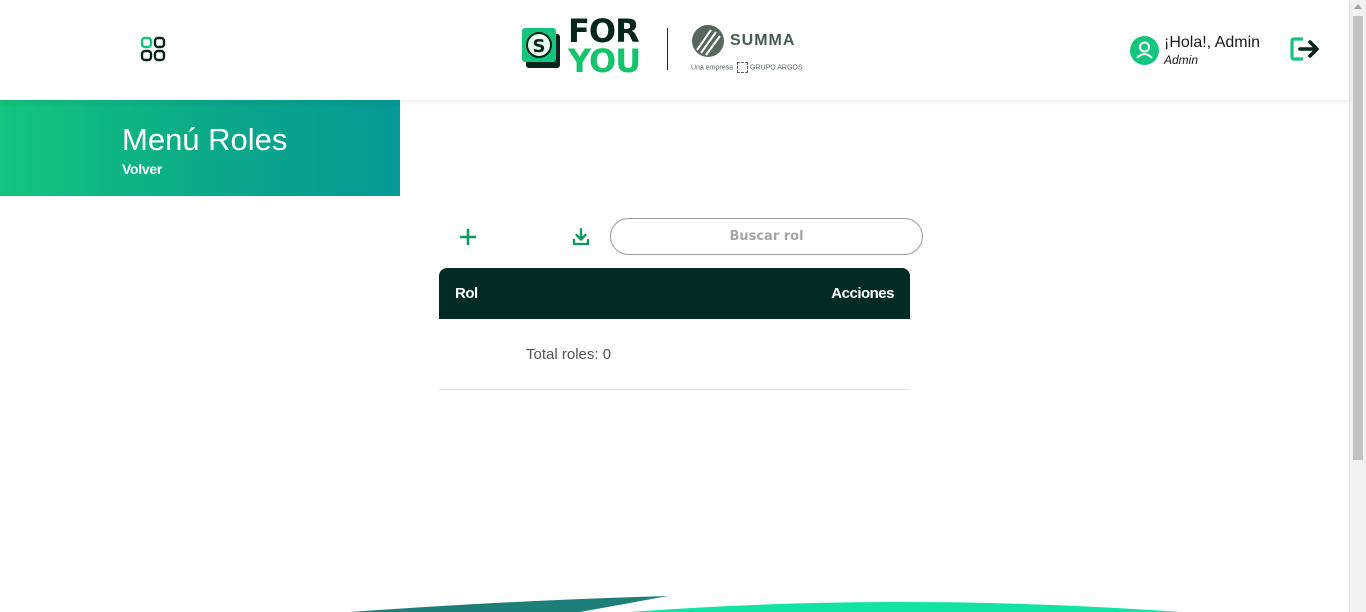  I want to click on table-divider, so click(674, 389).